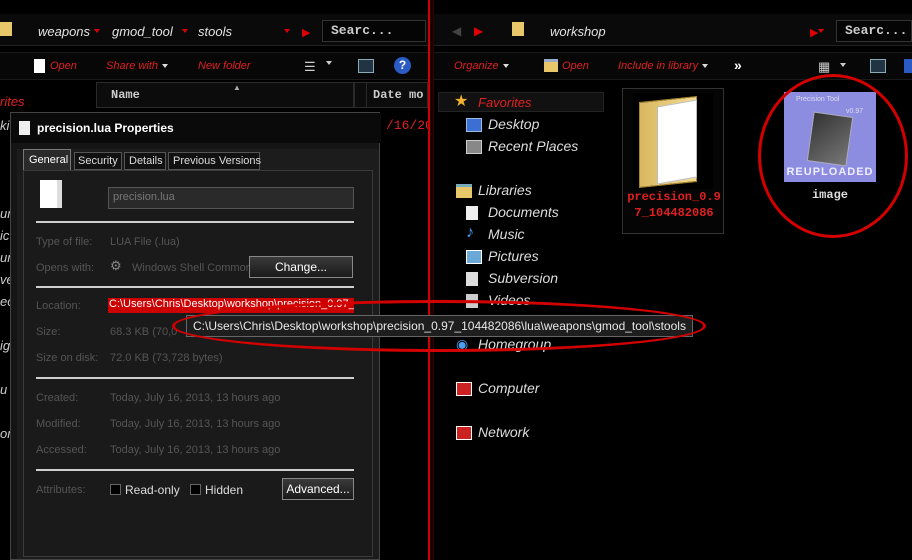  I want to click on modified-label: Modified:, so click(58, 424).